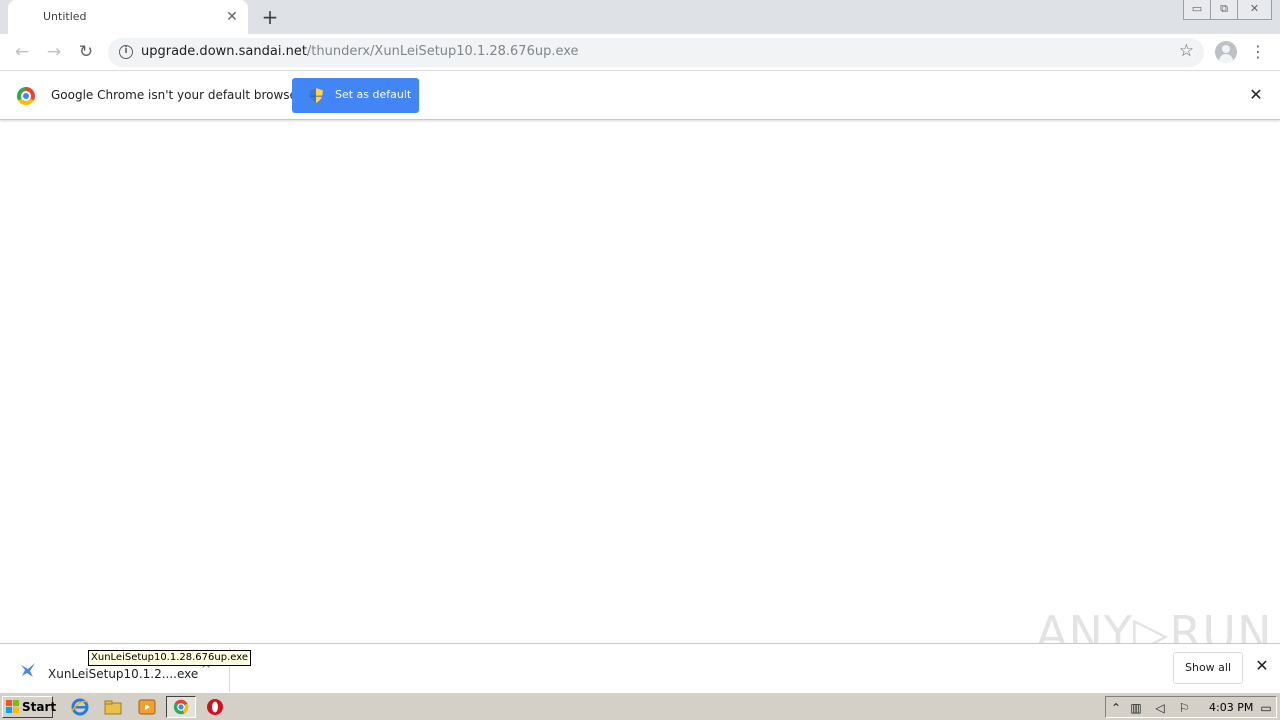 Image resolution: width=1280 pixels, height=720 pixels. Describe the element at coordinates (1116, 708) in the screenshot. I see `tray-expand-icon: ⌃` at that location.